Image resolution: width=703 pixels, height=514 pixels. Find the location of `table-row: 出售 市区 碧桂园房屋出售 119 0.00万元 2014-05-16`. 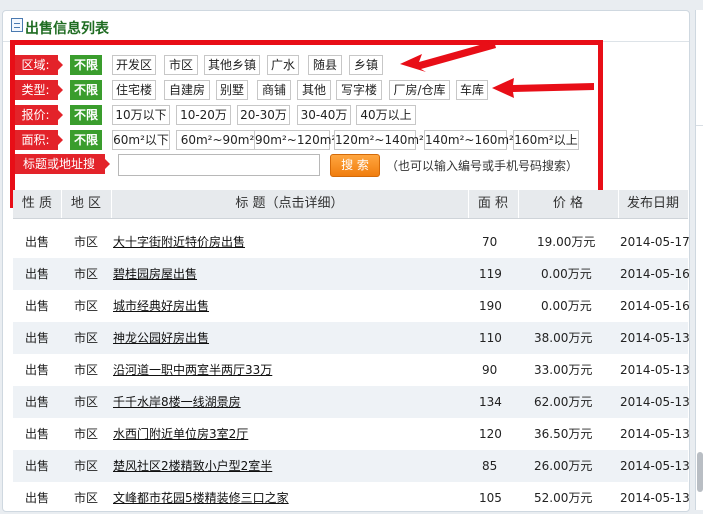

table-row: 出售 市区 碧桂园房屋出售 119 0.00万元 2014-05-16 is located at coordinates (351, 274).